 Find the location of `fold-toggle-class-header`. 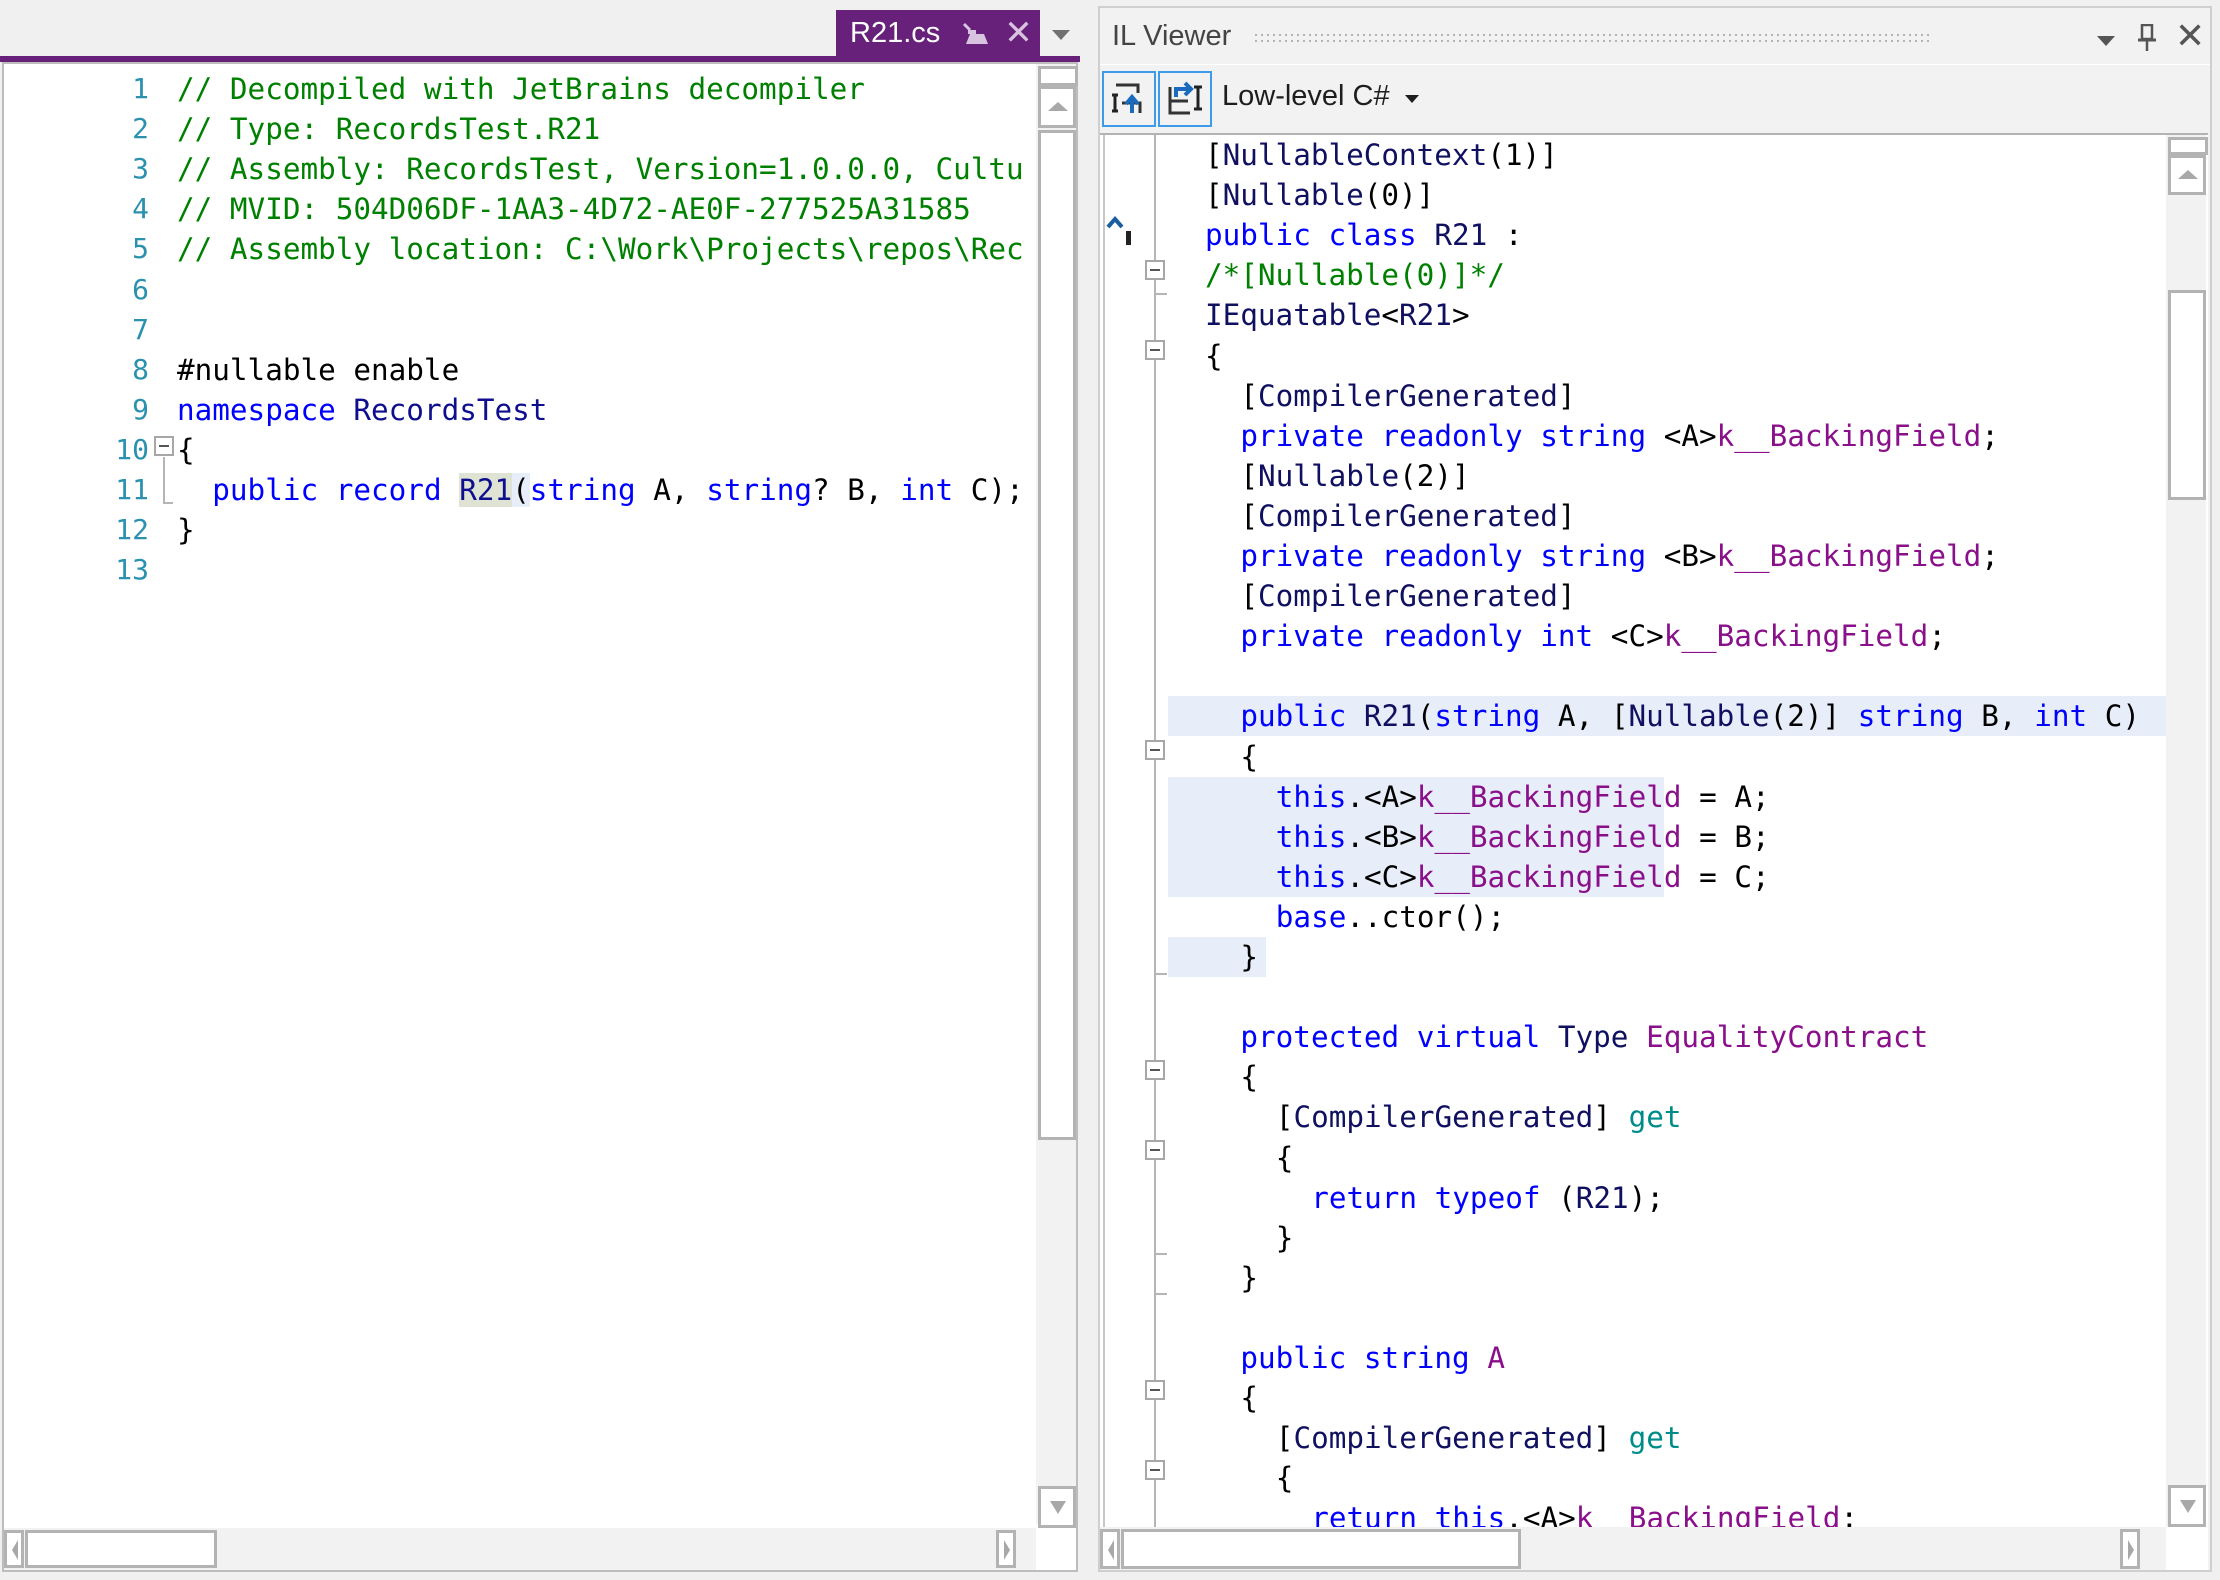

fold-toggle-class-header is located at coordinates (1155, 270).